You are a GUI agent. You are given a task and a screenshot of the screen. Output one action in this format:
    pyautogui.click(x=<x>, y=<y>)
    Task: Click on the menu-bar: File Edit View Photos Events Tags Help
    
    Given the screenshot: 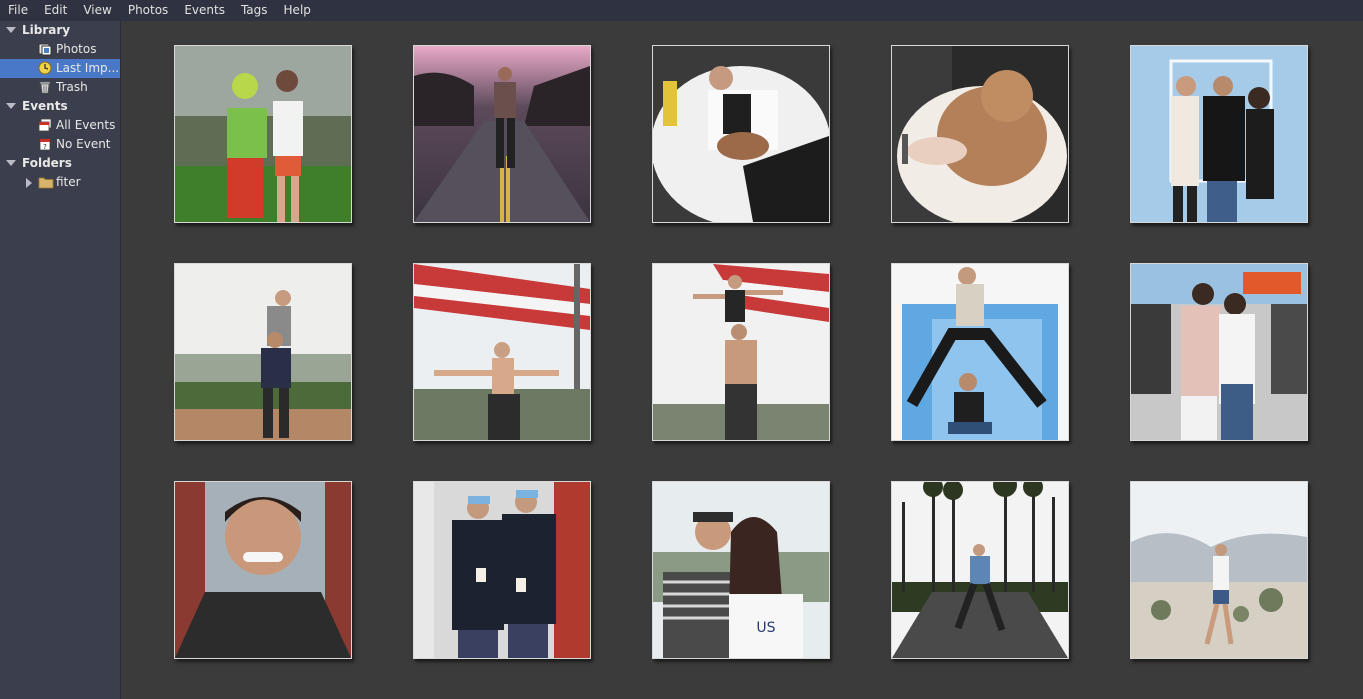 What is the action you would take?
    pyautogui.click(x=681, y=11)
    